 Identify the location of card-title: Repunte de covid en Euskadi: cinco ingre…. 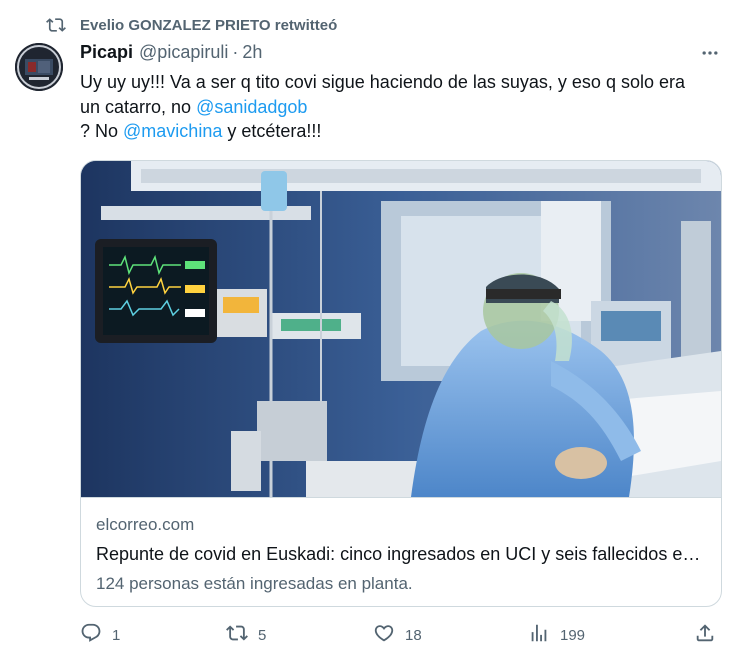
(401, 554).